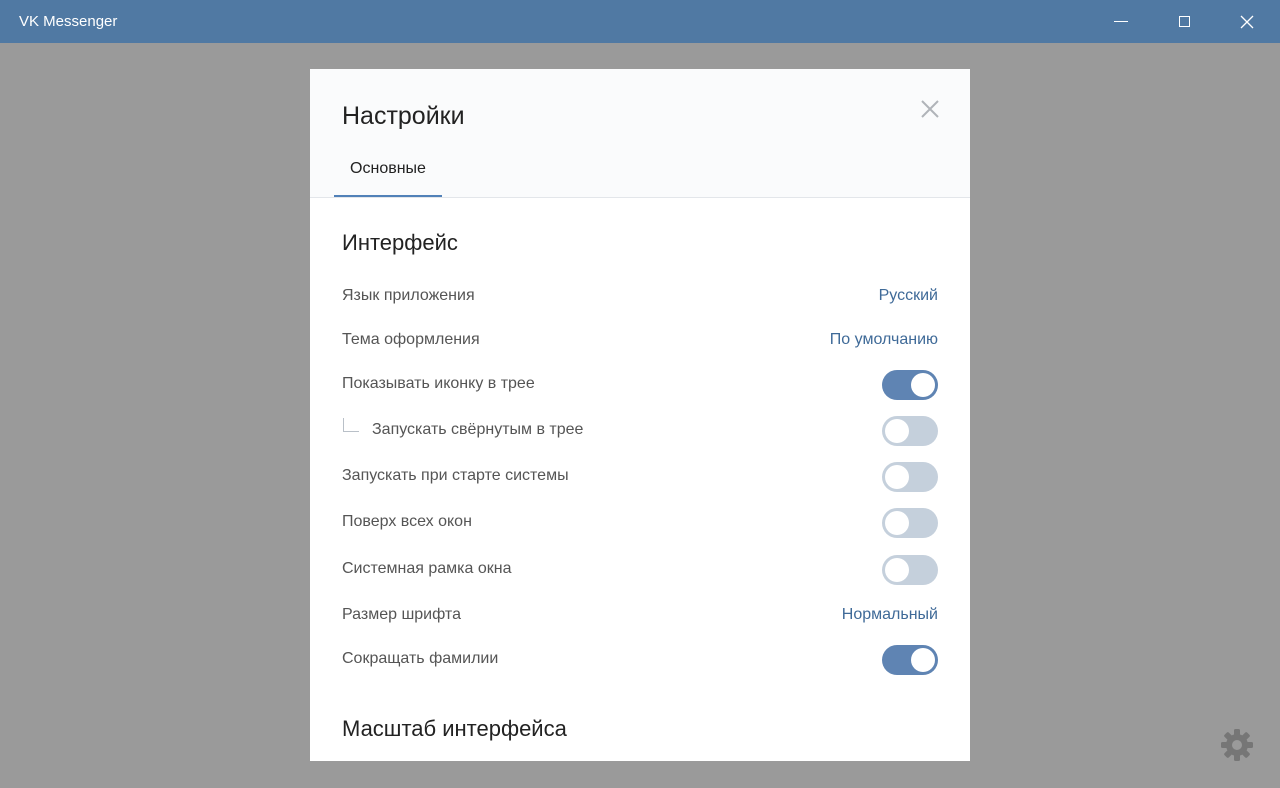 The height and width of the screenshot is (788, 1280). What do you see at coordinates (388, 168) in the screenshot?
I see `tab-label: Основные` at bounding box center [388, 168].